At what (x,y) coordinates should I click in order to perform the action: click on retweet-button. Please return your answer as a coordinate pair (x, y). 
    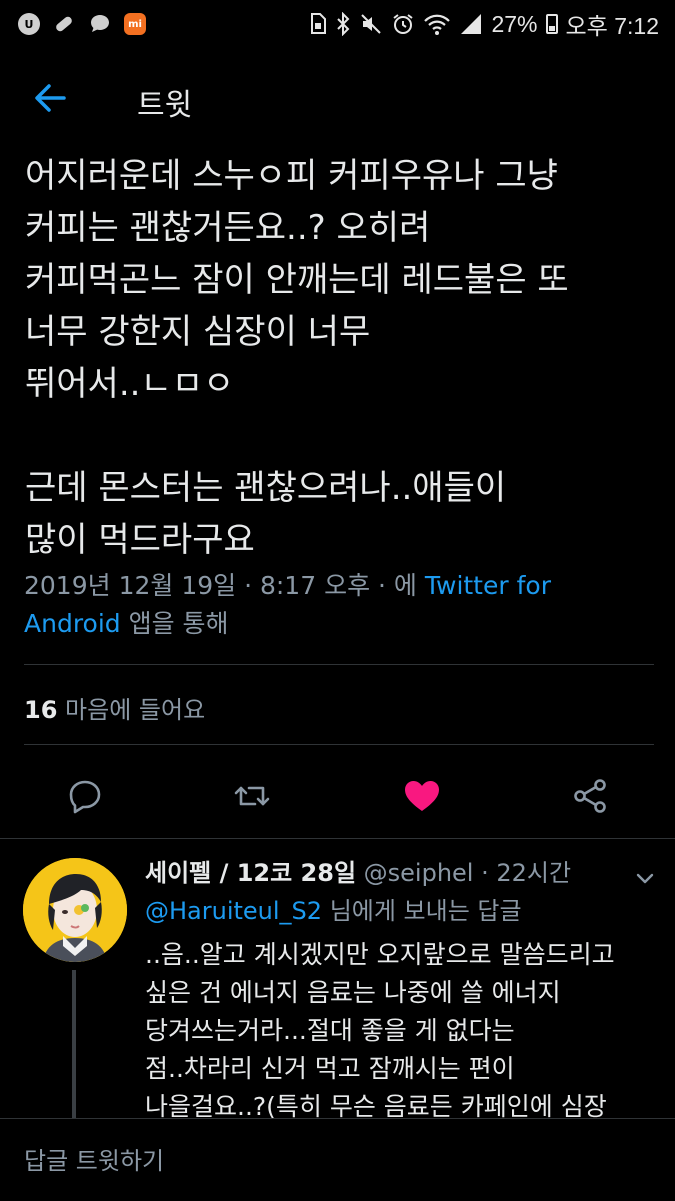
    Looking at the image, I should click on (252, 796).